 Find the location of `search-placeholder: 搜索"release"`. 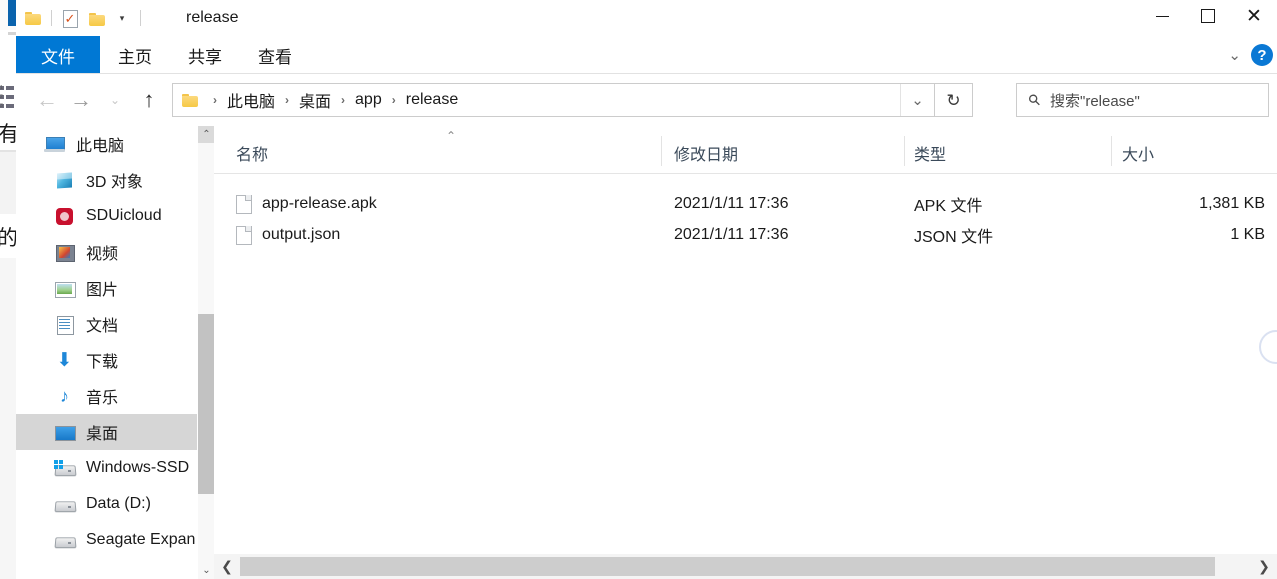

search-placeholder: 搜索"release" is located at coordinates (1095, 101).